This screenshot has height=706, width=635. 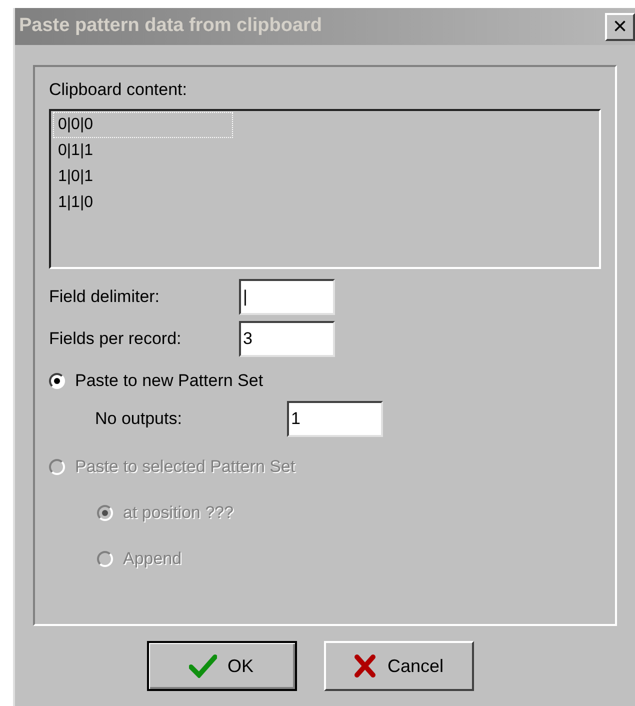 I want to click on field-label: No outputs:, so click(x=139, y=419).